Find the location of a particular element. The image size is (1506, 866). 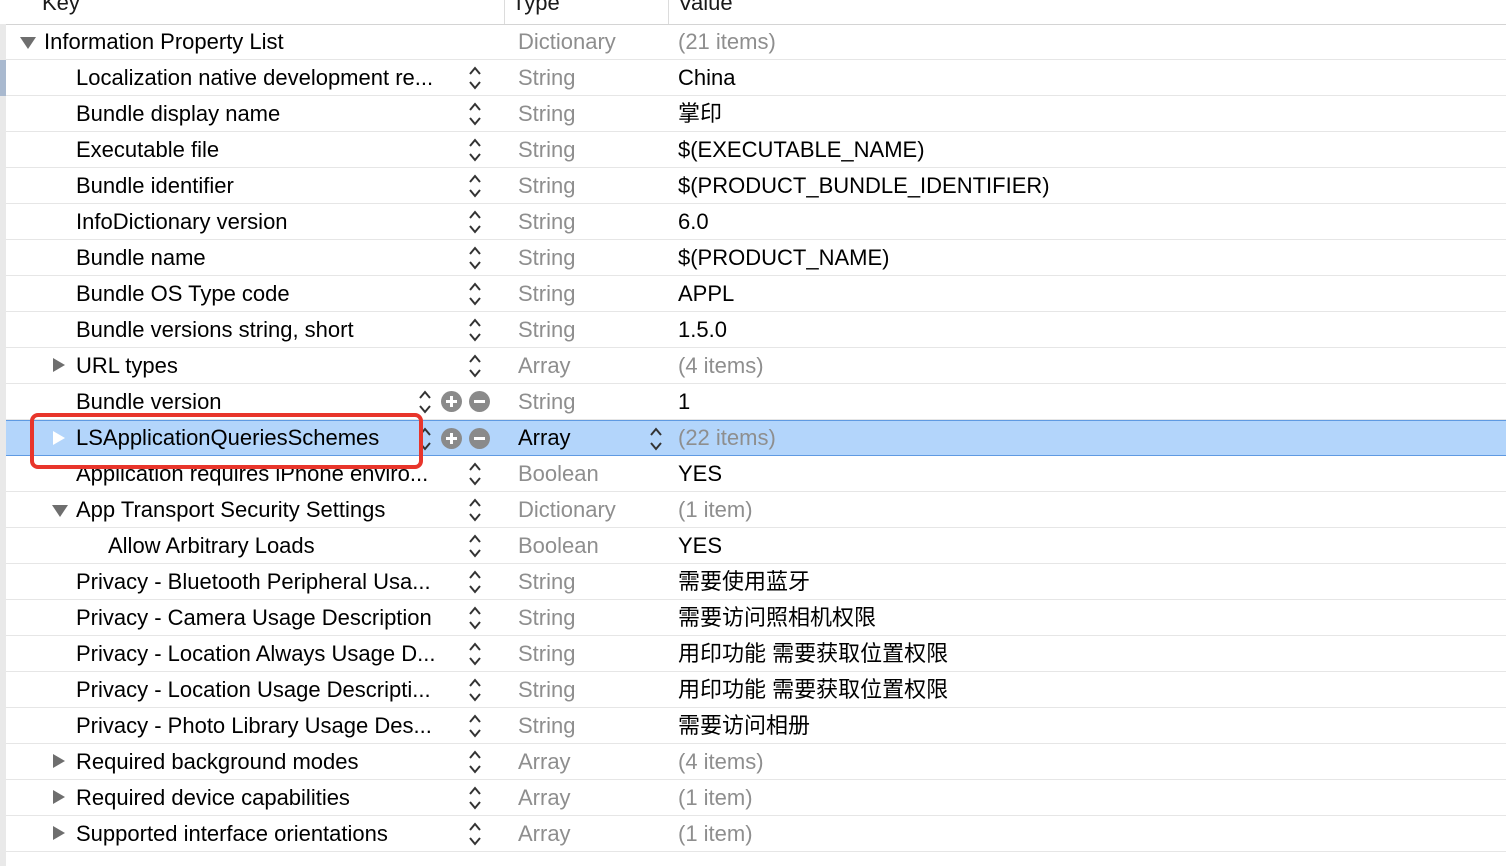

row-type: Dictionary is located at coordinates (567, 509).